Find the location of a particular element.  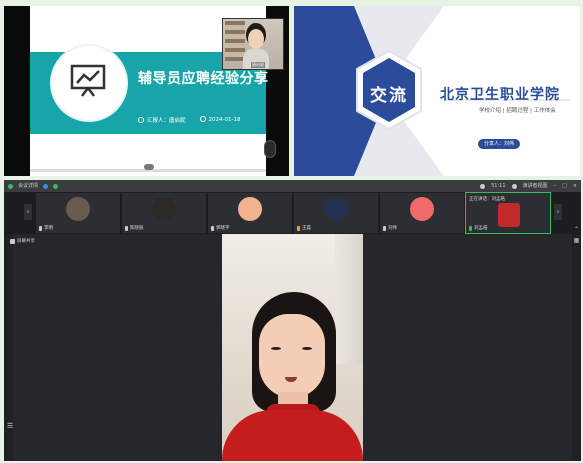

right-panel is located at coordinates (576, 347).